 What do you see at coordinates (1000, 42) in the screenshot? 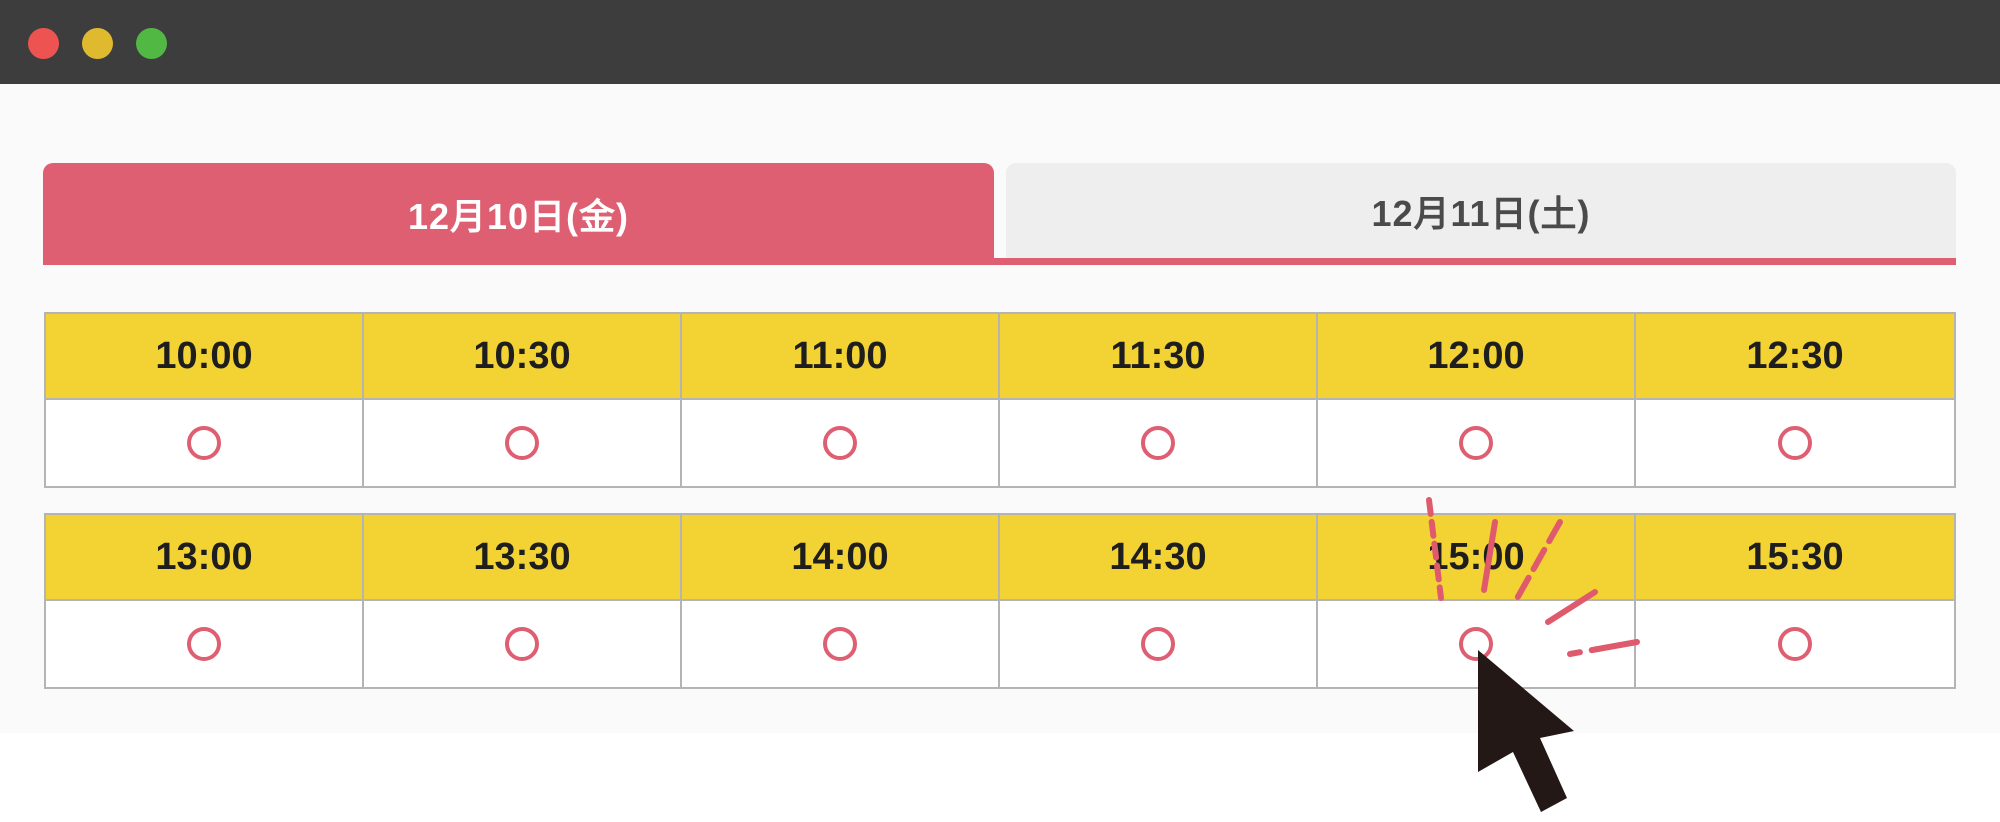
I see `title-bar` at bounding box center [1000, 42].